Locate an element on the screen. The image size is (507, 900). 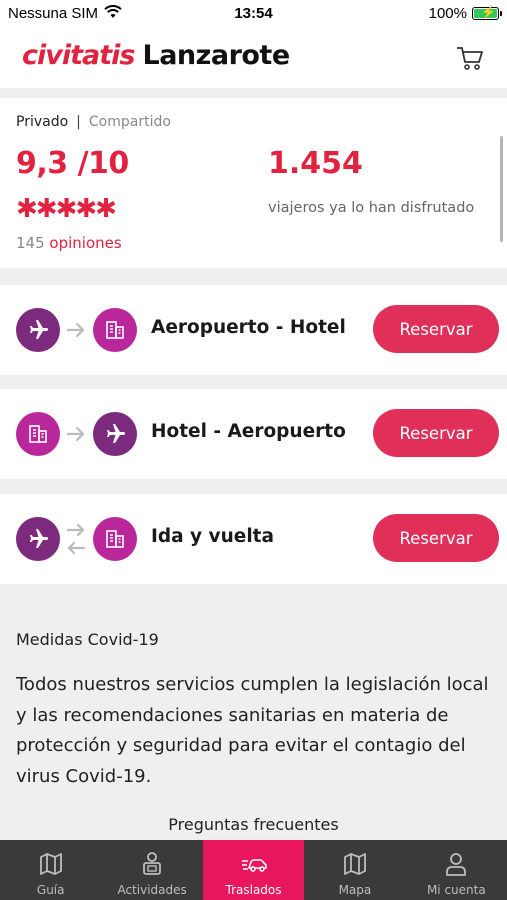
logo: civitatis Lanzarote is located at coordinates (156, 55).